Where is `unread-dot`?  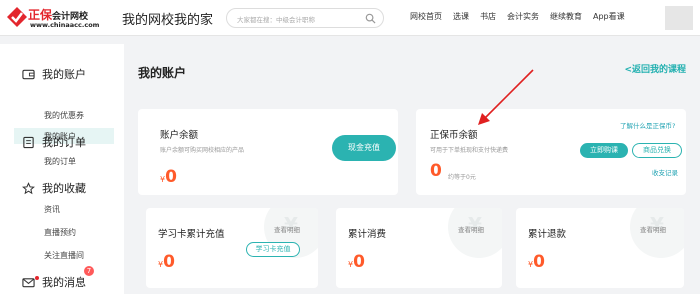
unread-dot is located at coordinates (37, 278).